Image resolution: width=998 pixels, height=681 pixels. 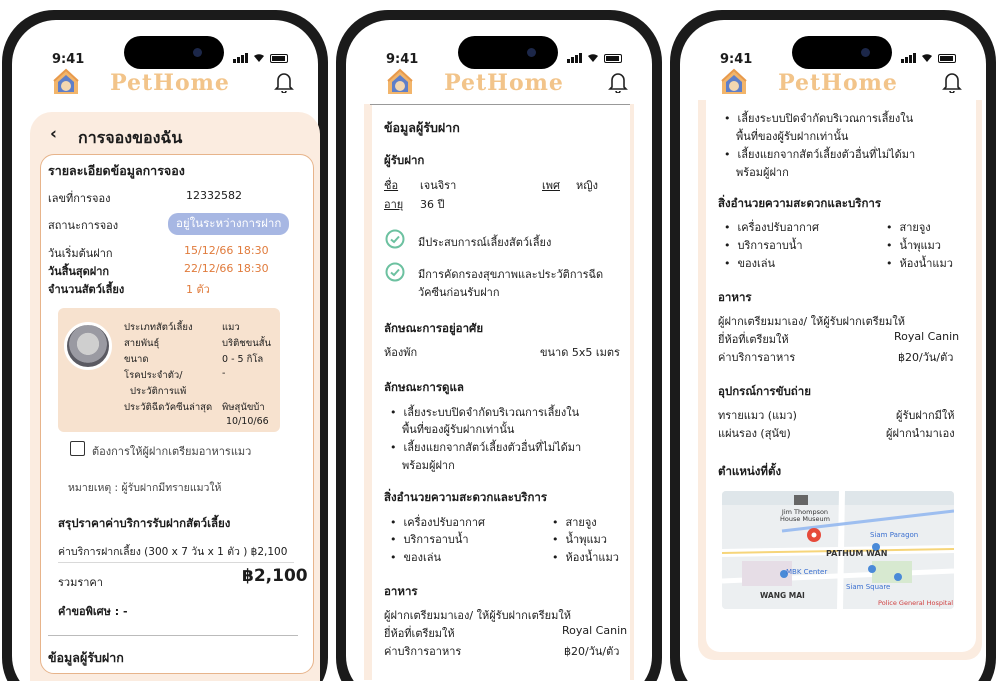 What do you see at coordinates (574, 58) in the screenshot?
I see `signal-icon` at bounding box center [574, 58].